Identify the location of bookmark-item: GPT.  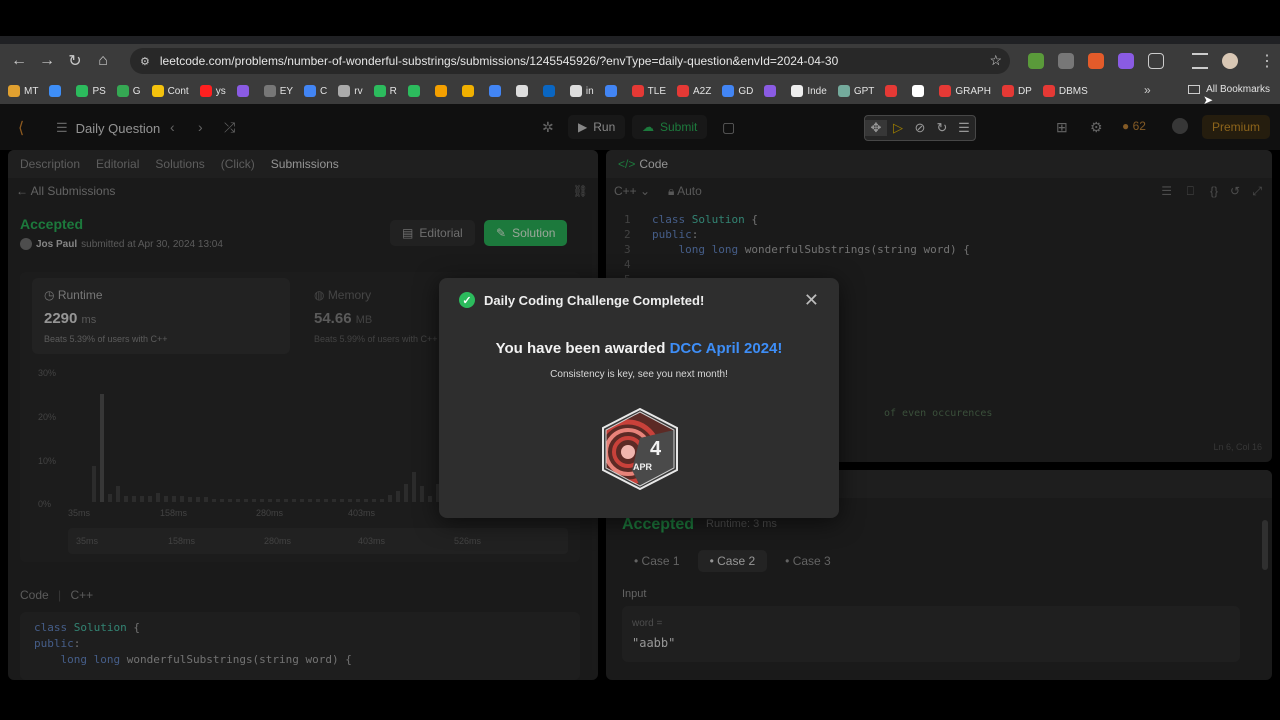
(856, 91).